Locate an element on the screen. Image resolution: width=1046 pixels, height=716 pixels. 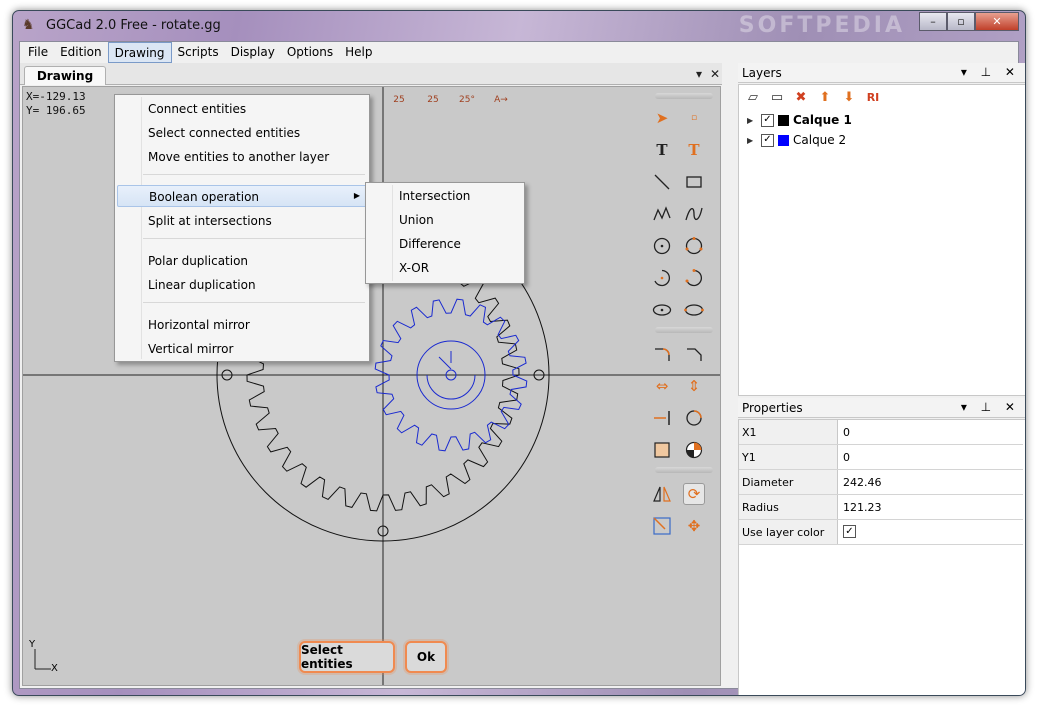
submenu-difference: Difference is located at coordinates (445, 244).